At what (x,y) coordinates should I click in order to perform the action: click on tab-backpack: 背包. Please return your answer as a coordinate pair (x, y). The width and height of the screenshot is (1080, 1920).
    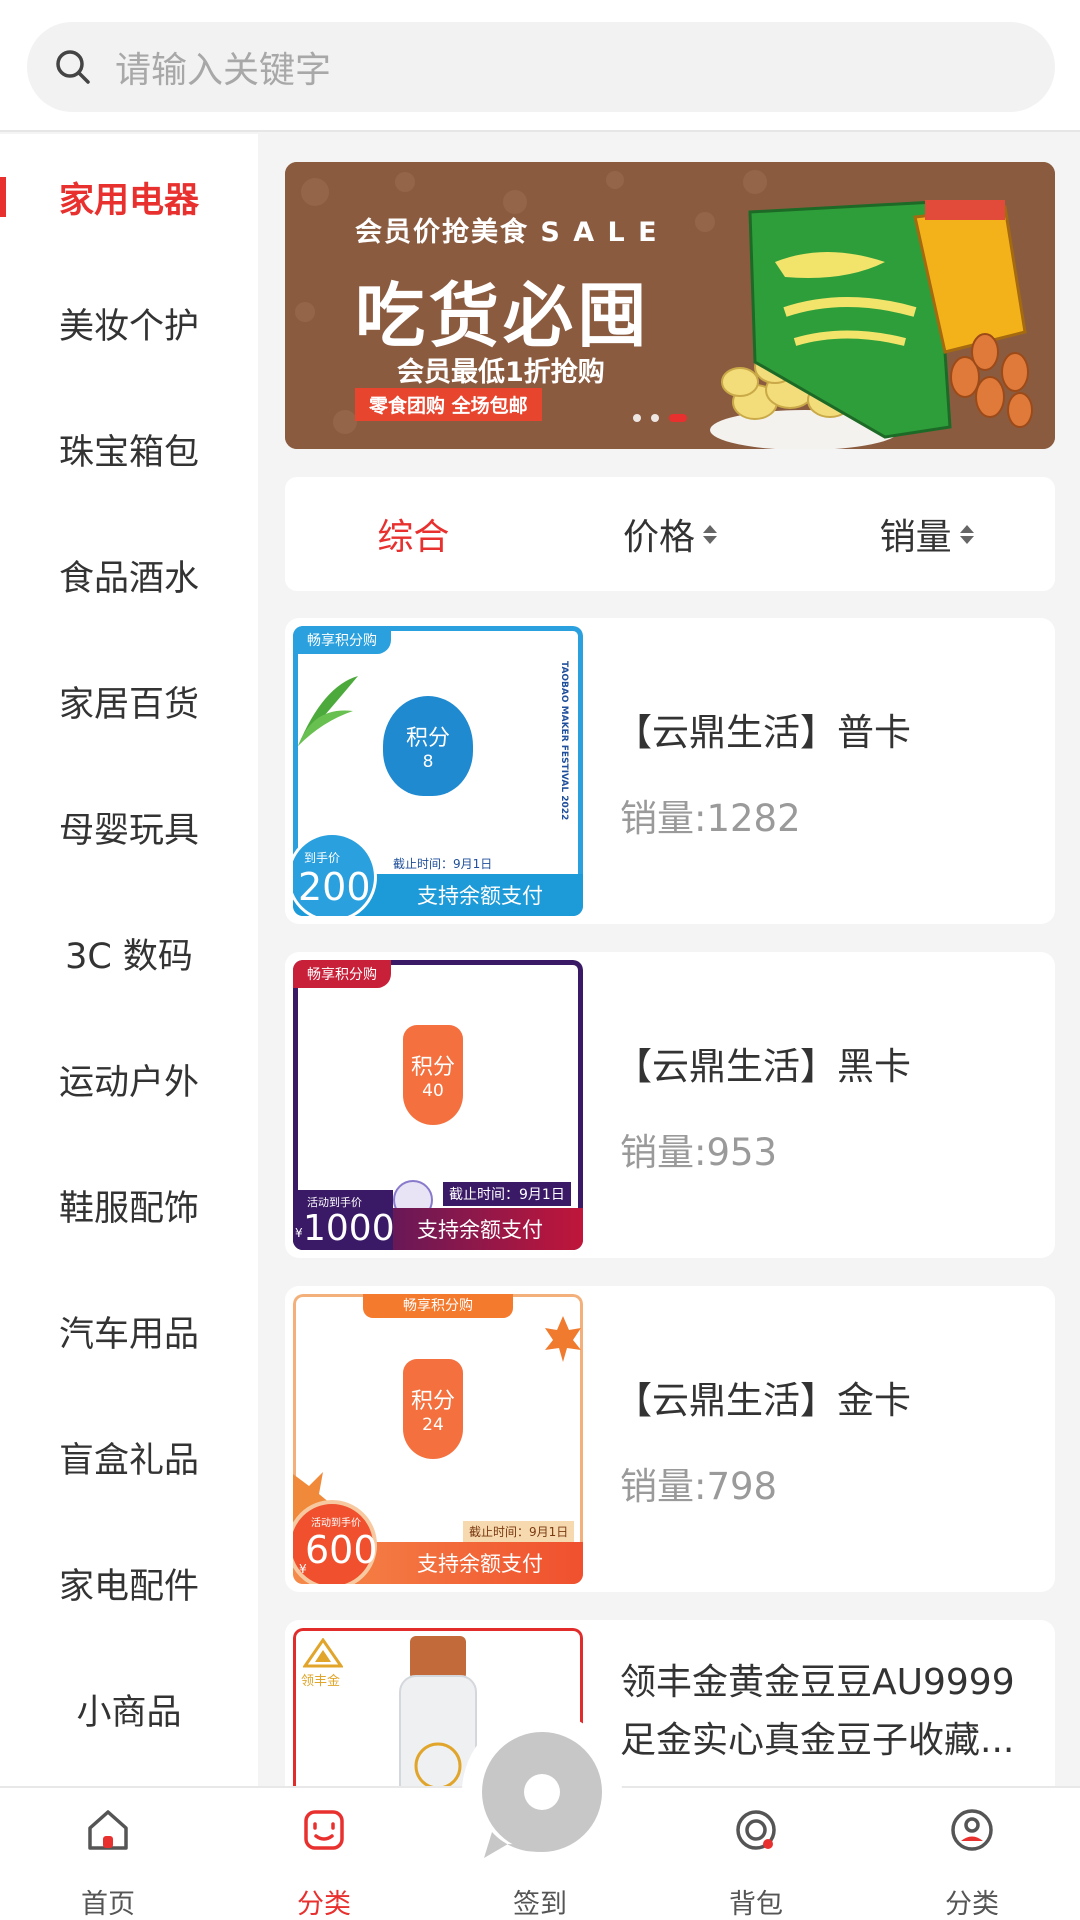
    Looking at the image, I should click on (756, 1854).